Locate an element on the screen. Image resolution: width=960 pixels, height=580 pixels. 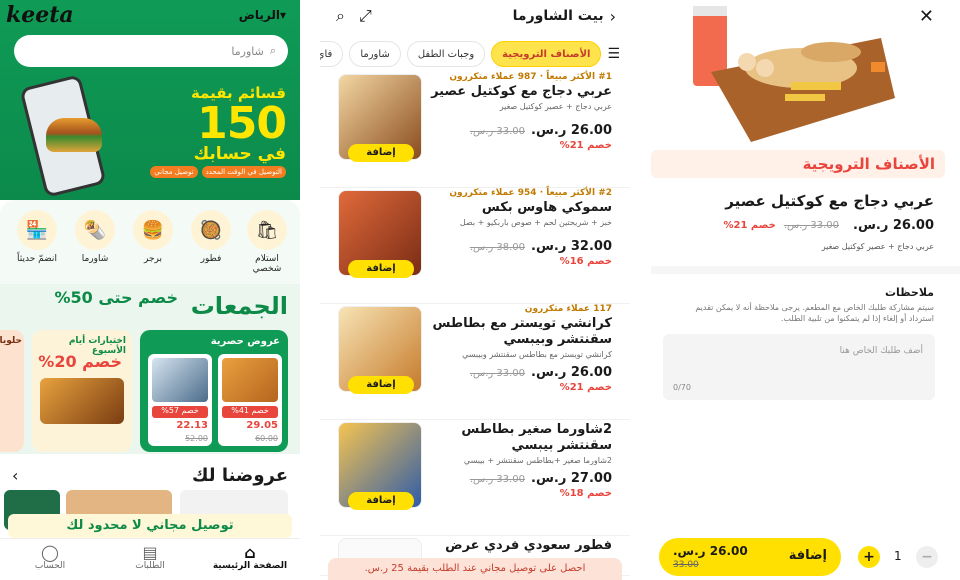
section-divider is located at coordinates (805, 270).